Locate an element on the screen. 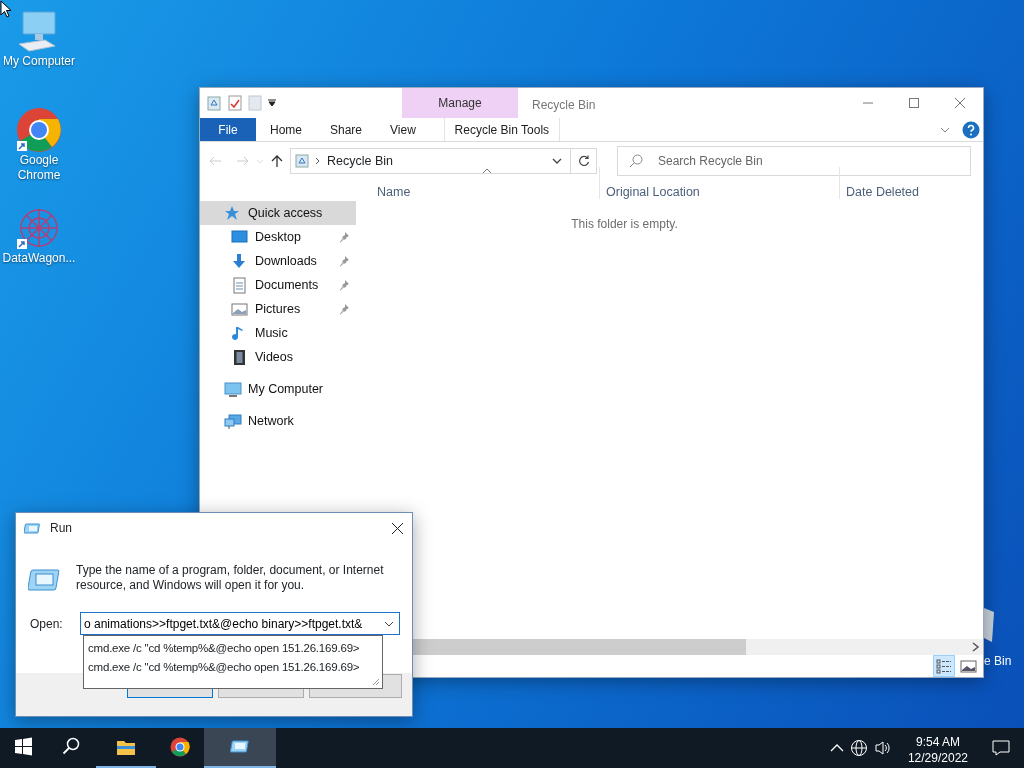  address-bar: Recycle Bin is located at coordinates (430, 161).